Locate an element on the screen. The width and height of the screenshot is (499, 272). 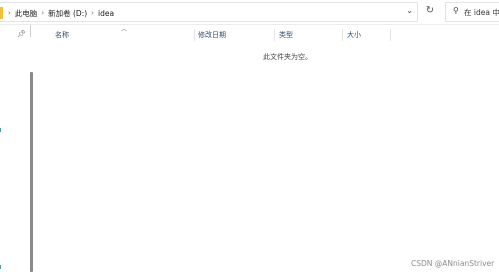
column-date-modified: 修改日期 is located at coordinates (212, 35).